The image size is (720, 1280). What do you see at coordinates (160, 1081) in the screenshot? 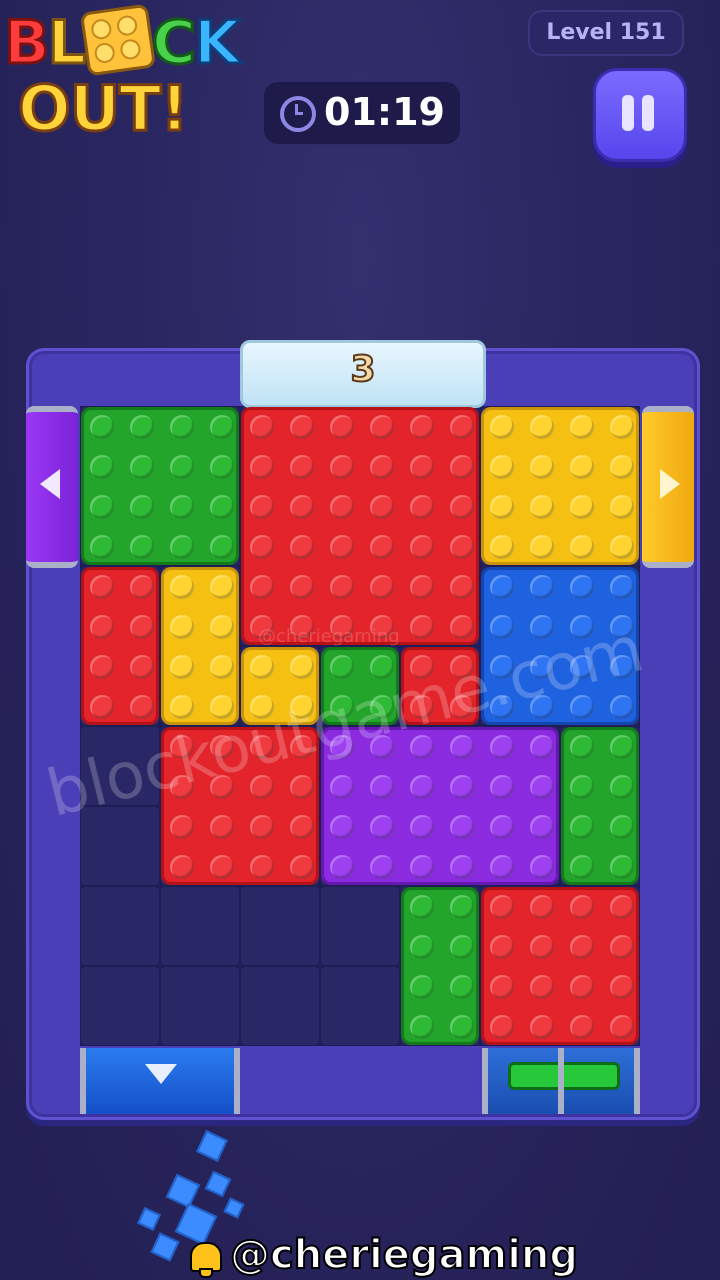
I see `bottom-exit-door-blue` at bounding box center [160, 1081].